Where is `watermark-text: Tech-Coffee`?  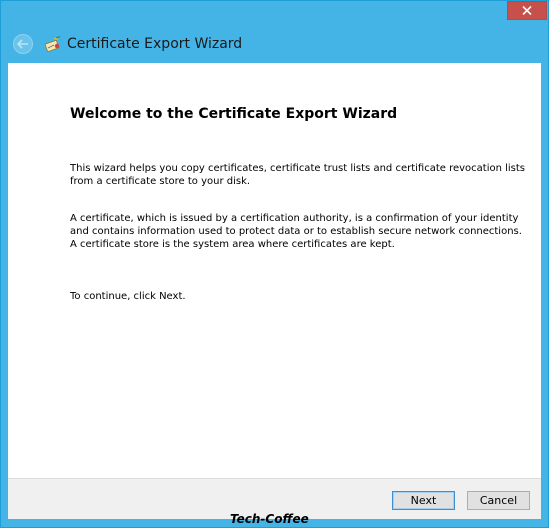
watermark-text: Tech-Coffee is located at coordinates (269, 519).